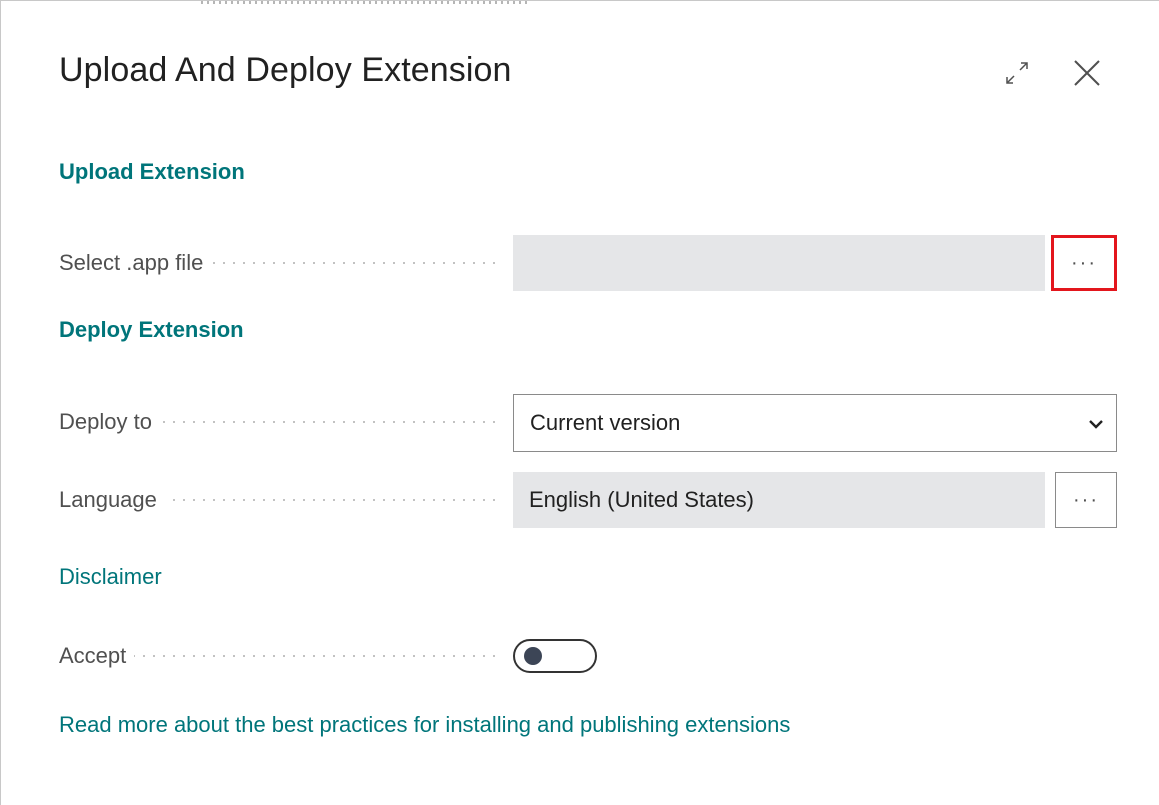 The image size is (1159, 805). What do you see at coordinates (110, 577) in the screenshot?
I see `disclaimer-link: Disclaimer` at bounding box center [110, 577].